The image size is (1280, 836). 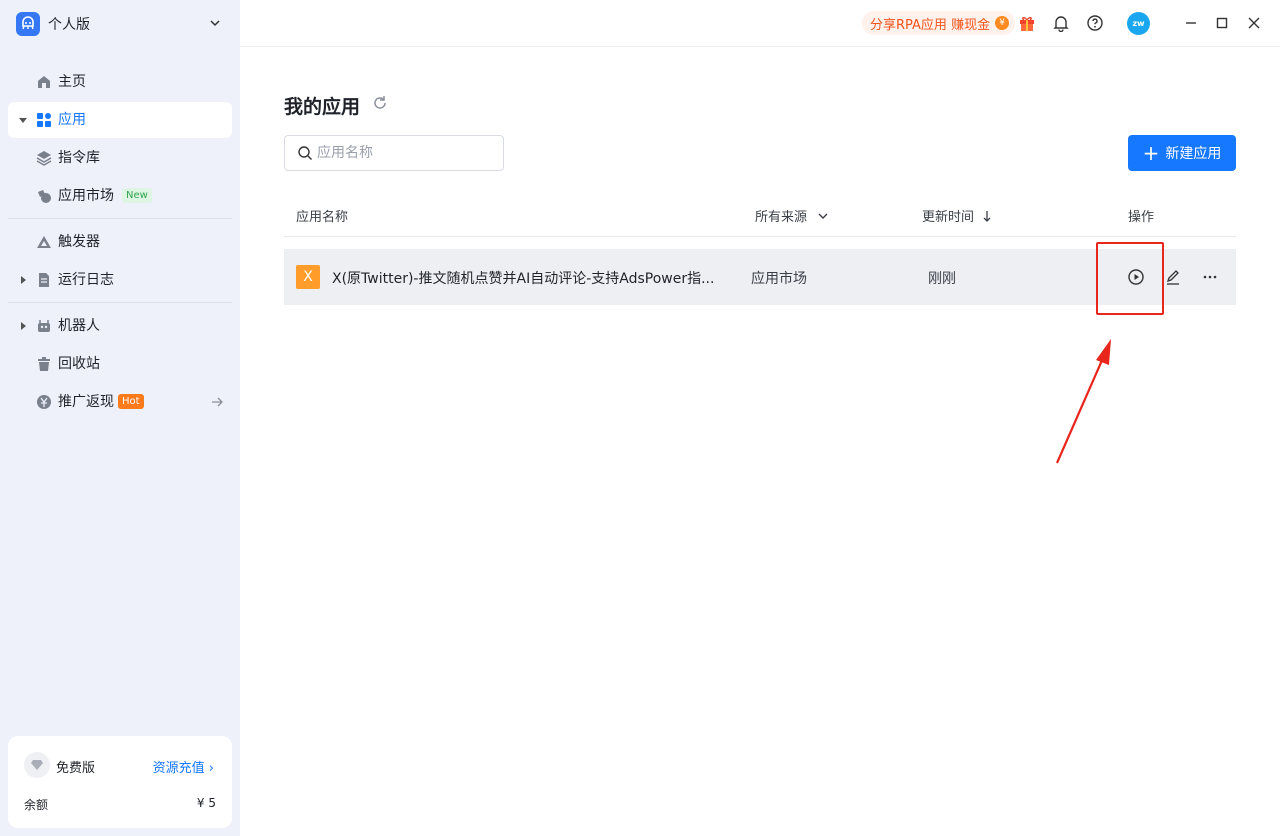 I want to click on new-app-button: + 新建应用, so click(x=1182, y=153).